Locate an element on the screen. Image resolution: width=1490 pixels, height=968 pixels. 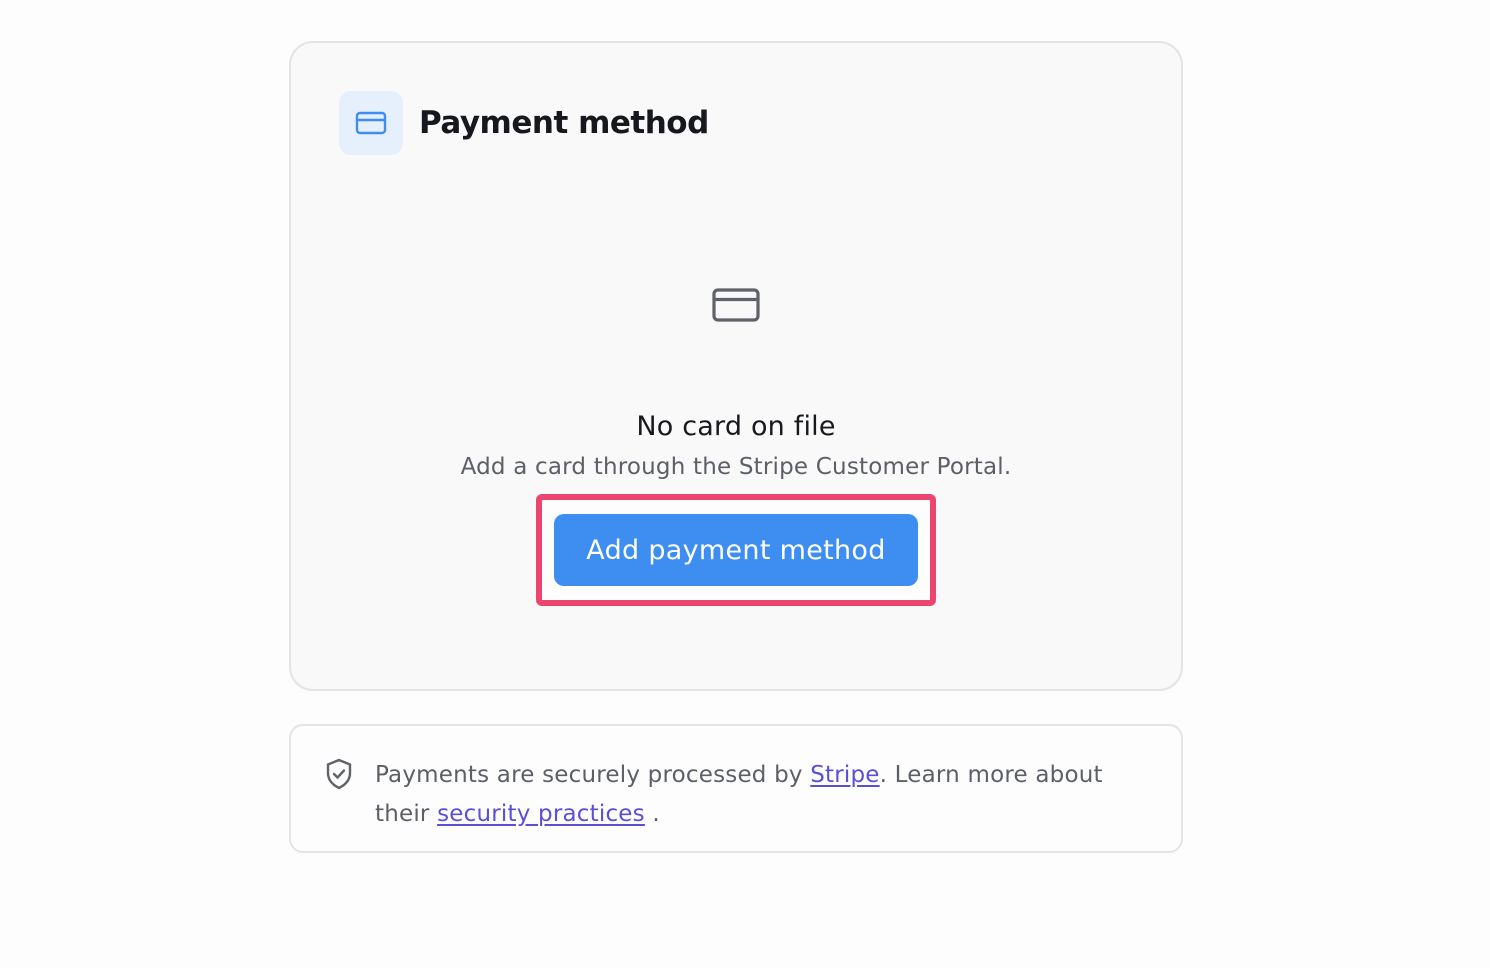
highlight-frame: Add payment method is located at coordinates (736, 550).